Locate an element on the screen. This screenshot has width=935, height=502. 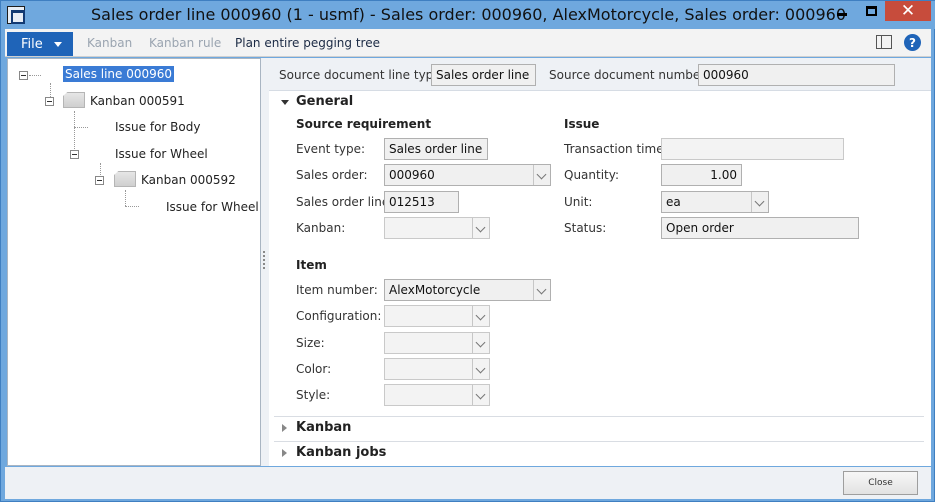
tree-node-issue-for-wheel-leaf: Issue for Wheel is located at coordinates (212, 207).